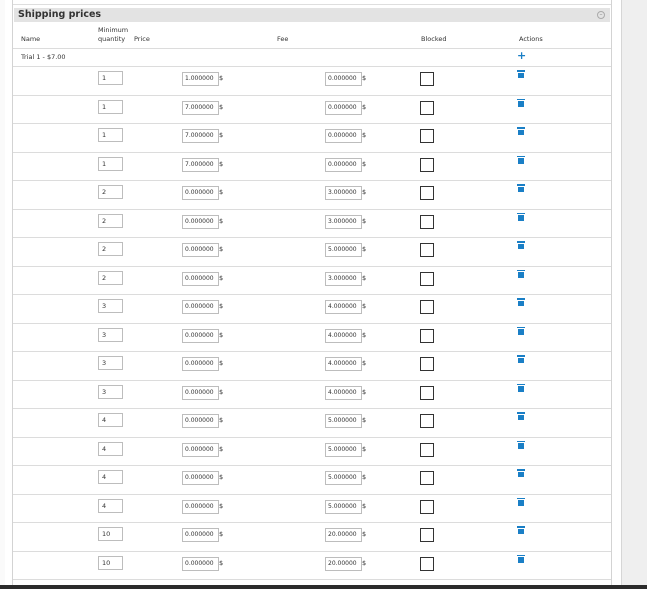 The width and height of the screenshot is (647, 589). I want to click on price-input: 1.000000, so click(200, 79).